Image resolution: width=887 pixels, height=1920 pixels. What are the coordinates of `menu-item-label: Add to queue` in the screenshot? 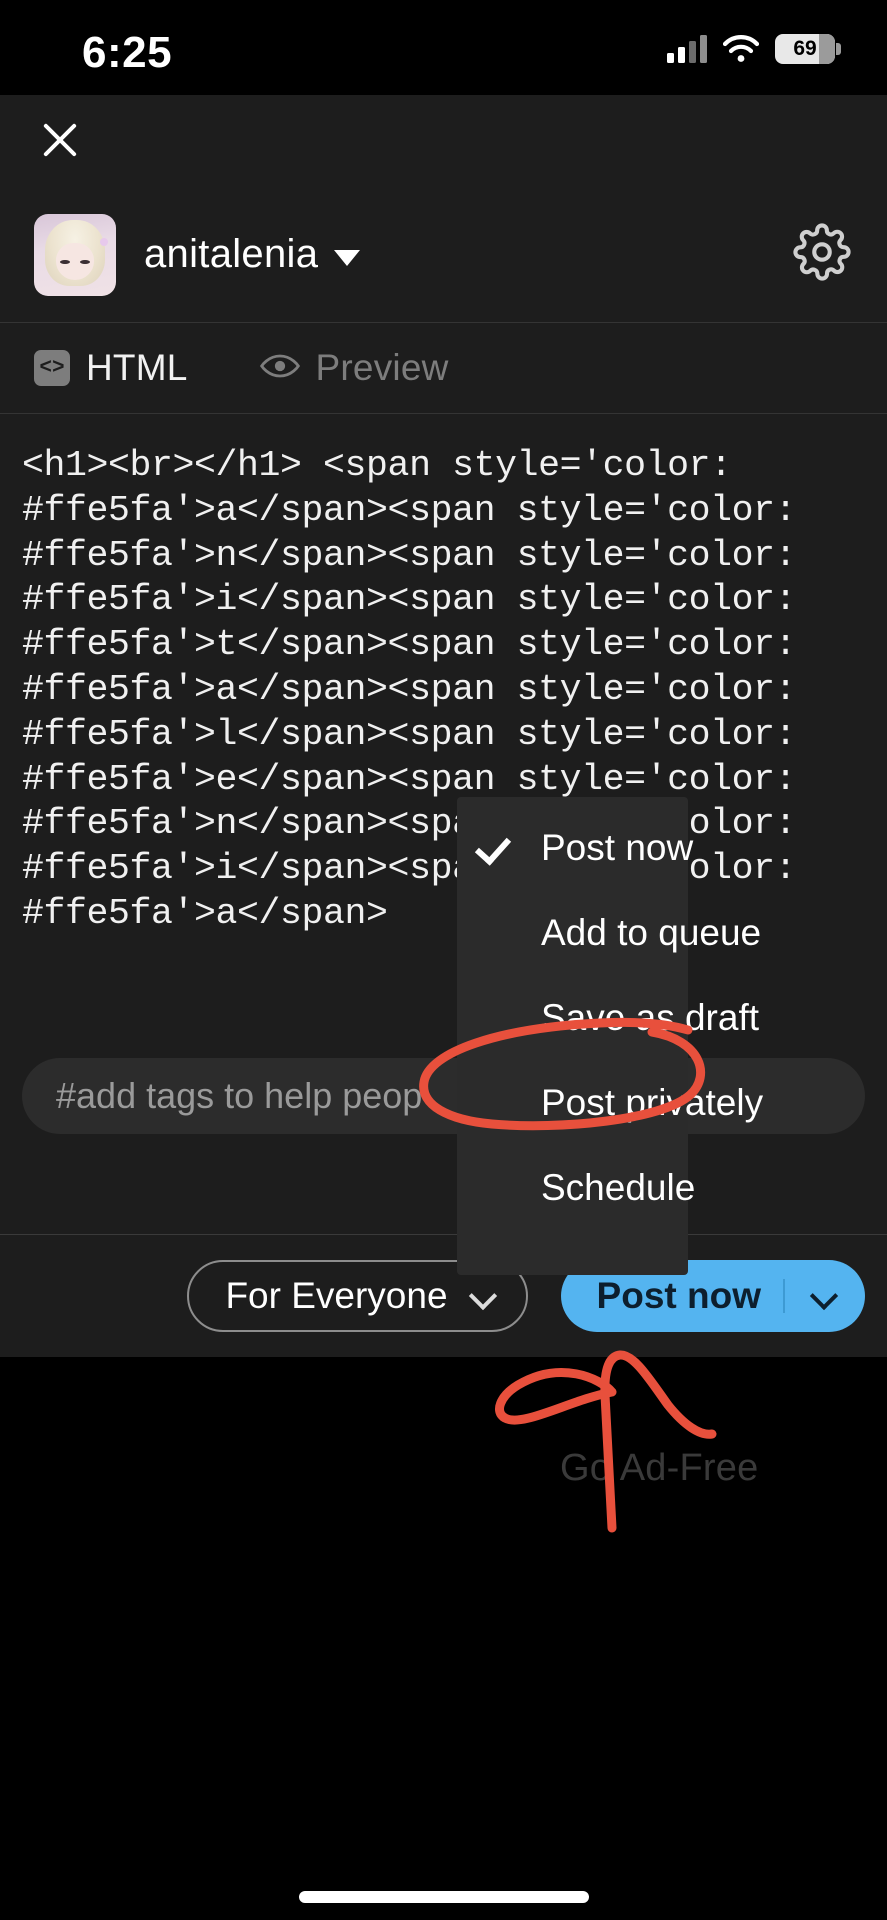 It's located at (651, 932).